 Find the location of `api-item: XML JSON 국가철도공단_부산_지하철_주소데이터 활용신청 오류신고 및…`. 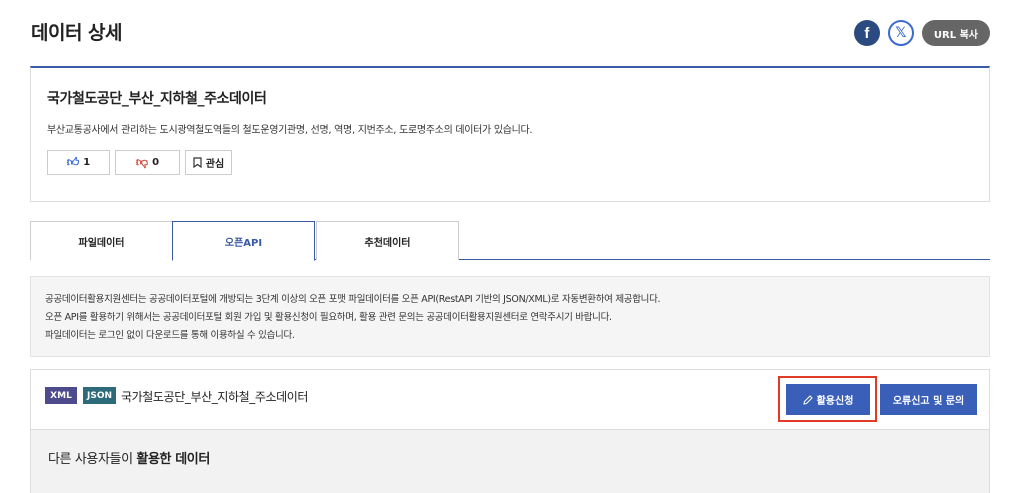

api-item: XML JSON 국가철도공단_부산_지하철_주소데이터 활용신청 오류신고 및… is located at coordinates (510, 399).